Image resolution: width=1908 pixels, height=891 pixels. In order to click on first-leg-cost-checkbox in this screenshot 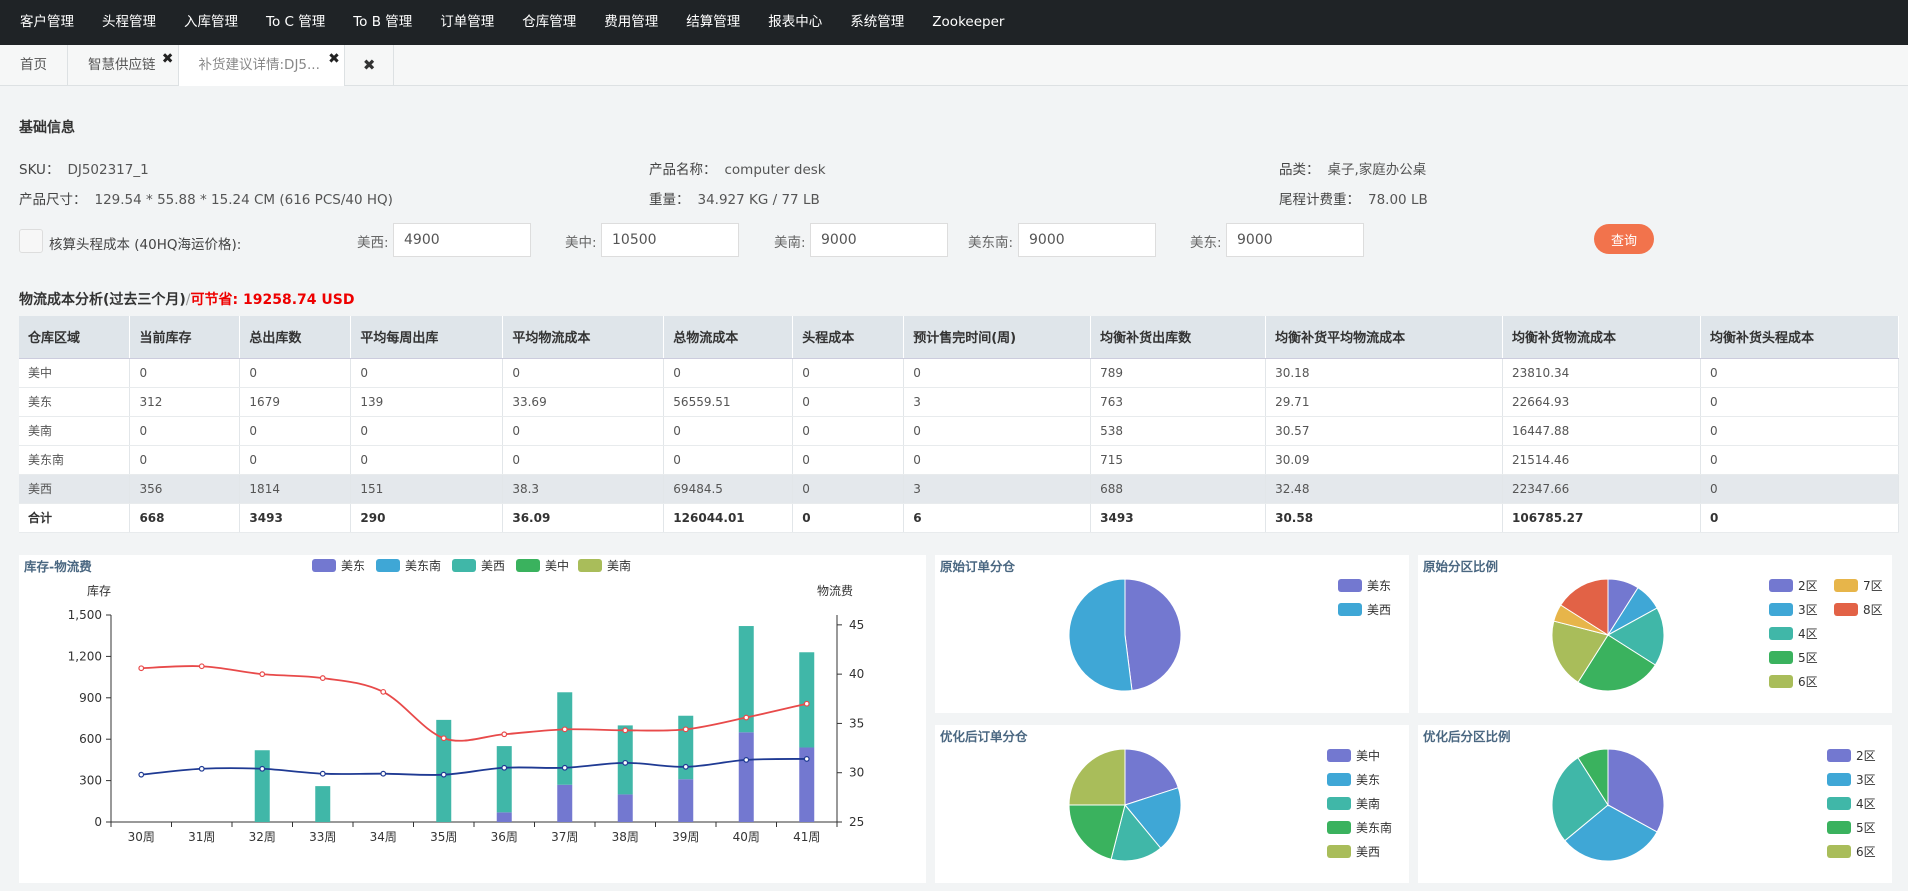, I will do `click(31, 241)`.